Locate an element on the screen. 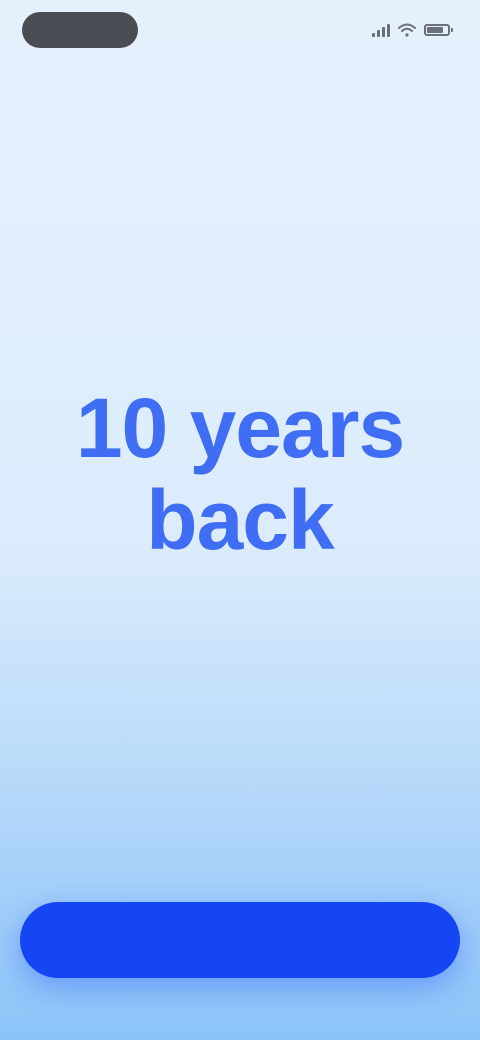  battery-icon is located at coordinates (438, 30).